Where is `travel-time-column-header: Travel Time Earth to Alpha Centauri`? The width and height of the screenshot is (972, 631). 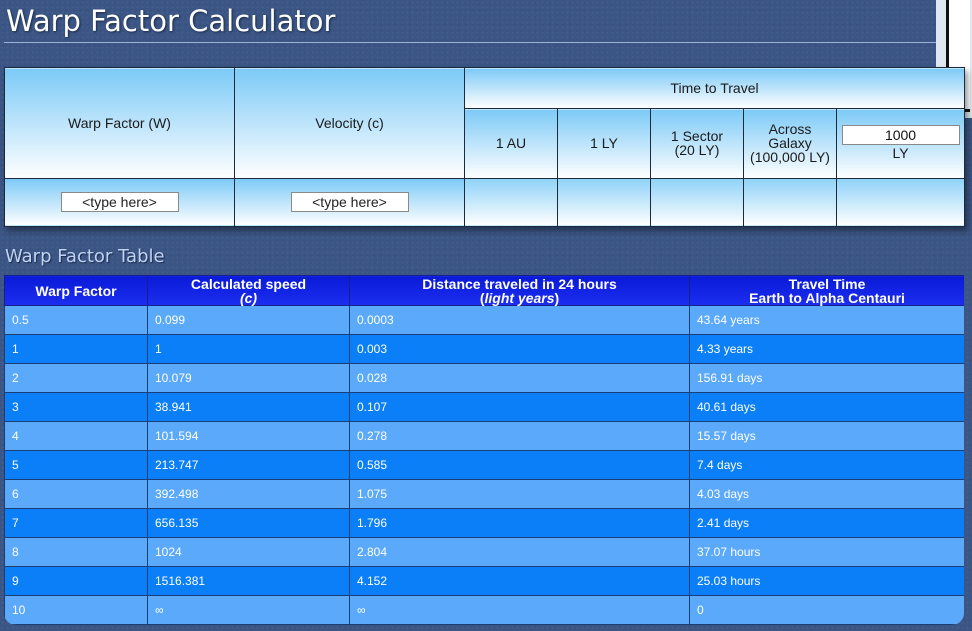
travel-time-column-header: Travel Time Earth to Alpha Centauri is located at coordinates (826, 290).